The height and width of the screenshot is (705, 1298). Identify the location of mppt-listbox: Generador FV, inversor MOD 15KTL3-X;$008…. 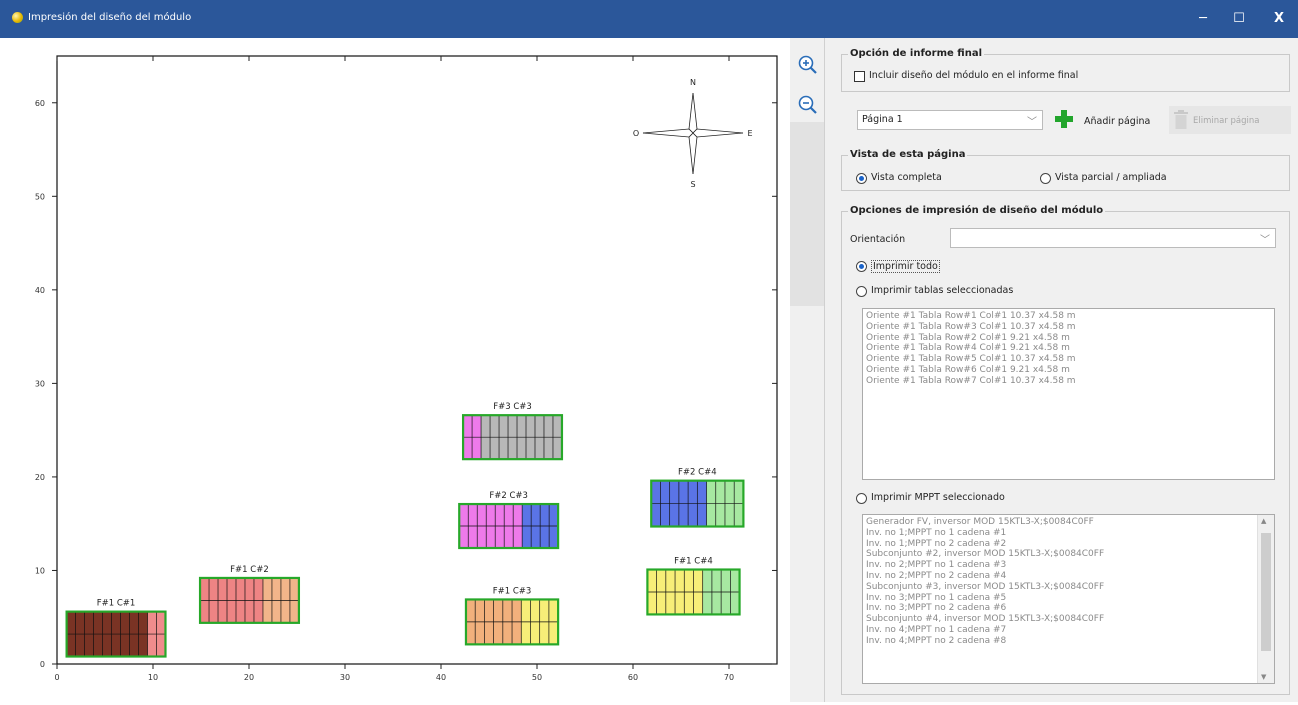
(1068, 599).